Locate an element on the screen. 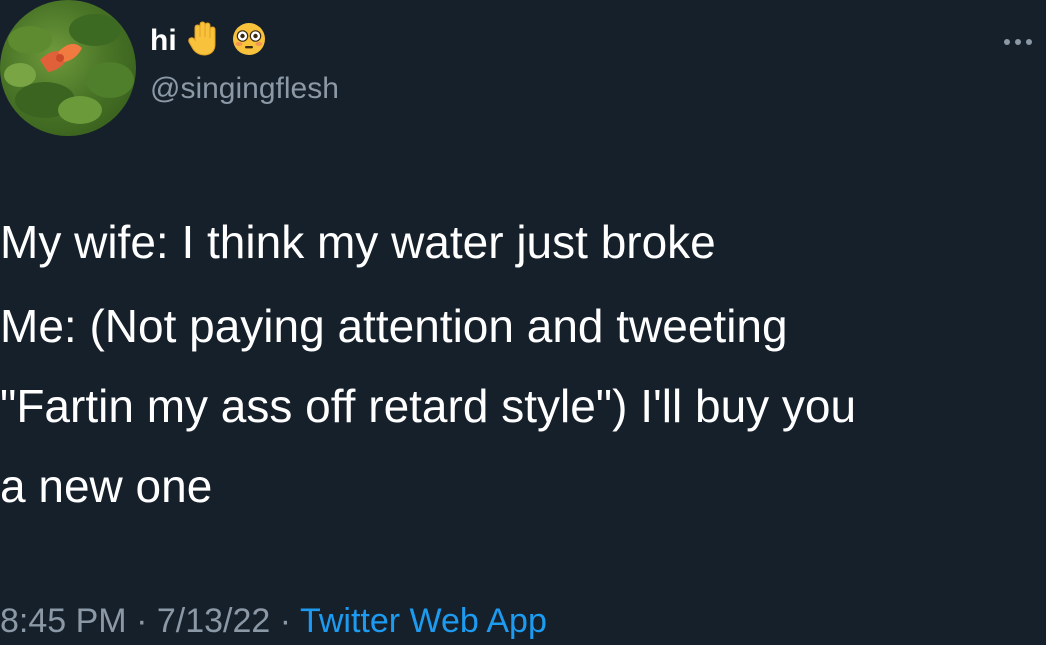 This screenshot has width=1046, height=645. display-name: hi is located at coordinates (163, 41).